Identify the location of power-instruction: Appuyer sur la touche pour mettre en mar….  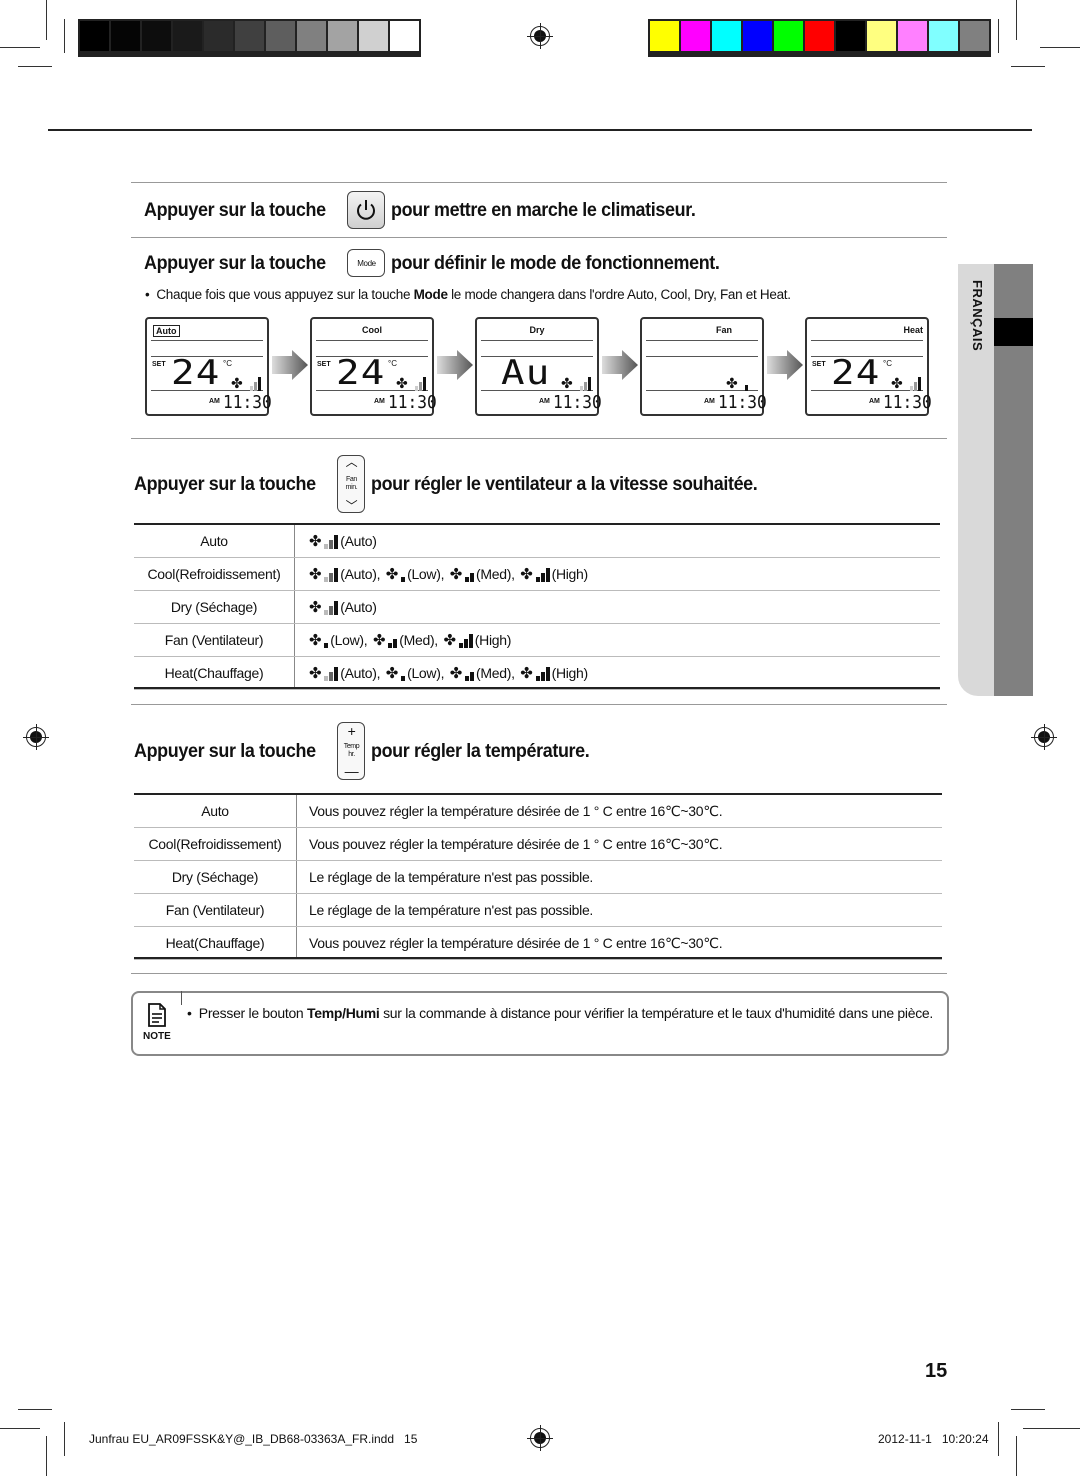
(433, 210).